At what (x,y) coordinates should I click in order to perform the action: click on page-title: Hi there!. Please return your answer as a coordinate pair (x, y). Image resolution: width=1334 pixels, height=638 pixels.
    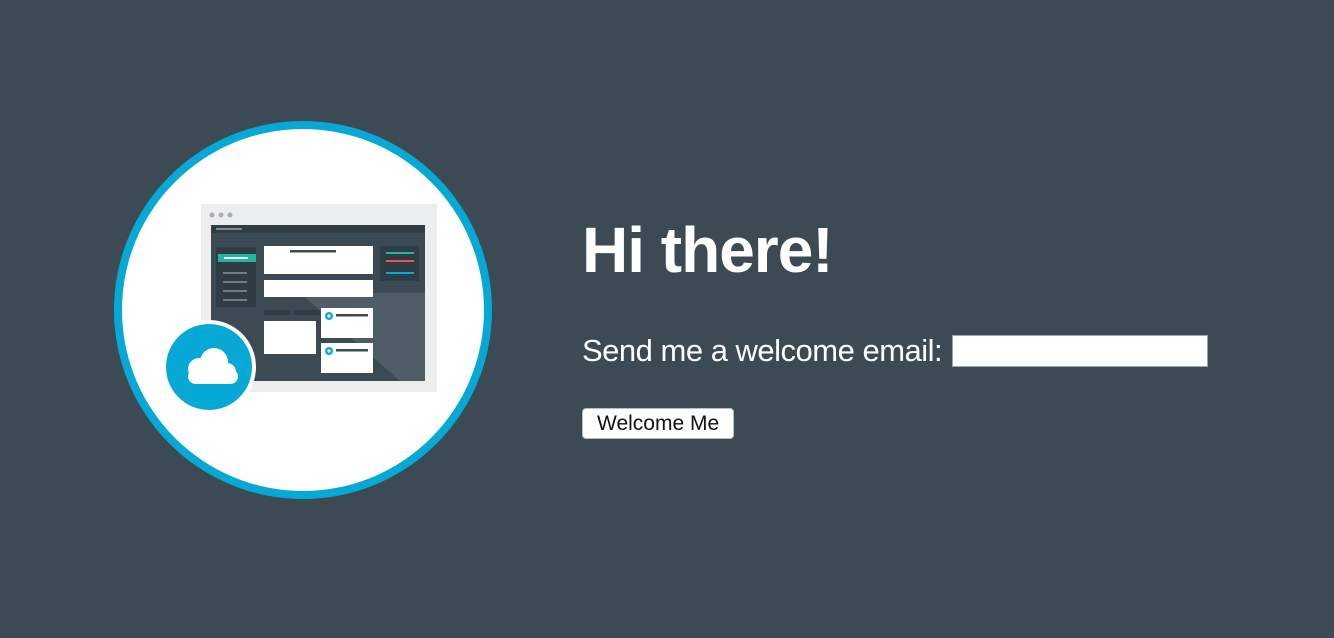
    Looking at the image, I should click on (708, 250).